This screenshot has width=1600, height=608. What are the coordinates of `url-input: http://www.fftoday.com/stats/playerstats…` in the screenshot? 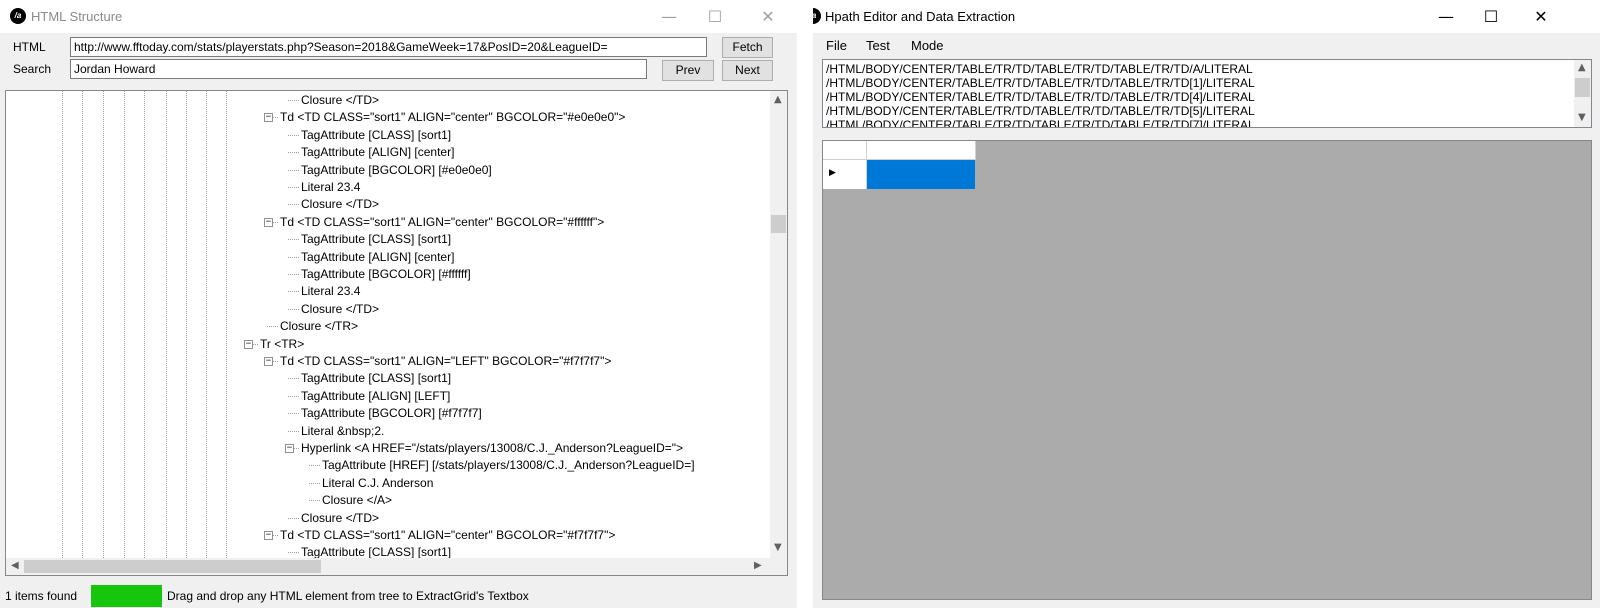 It's located at (388, 47).